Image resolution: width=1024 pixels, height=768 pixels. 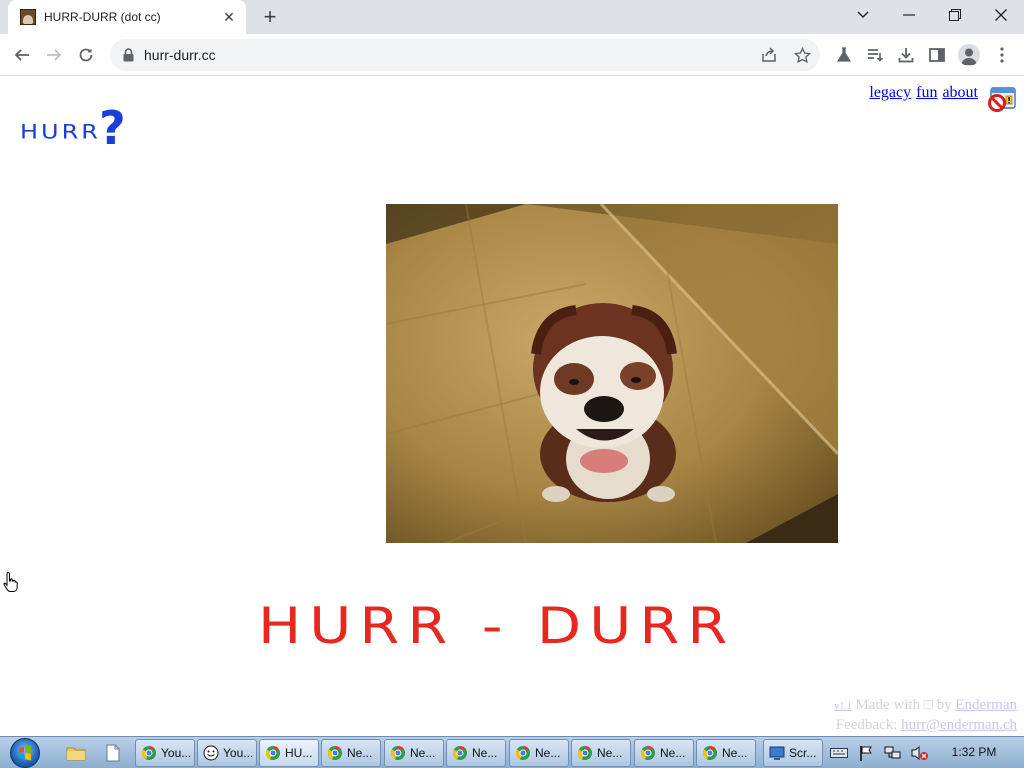 I want to click on share-button, so click(x=769, y=55).